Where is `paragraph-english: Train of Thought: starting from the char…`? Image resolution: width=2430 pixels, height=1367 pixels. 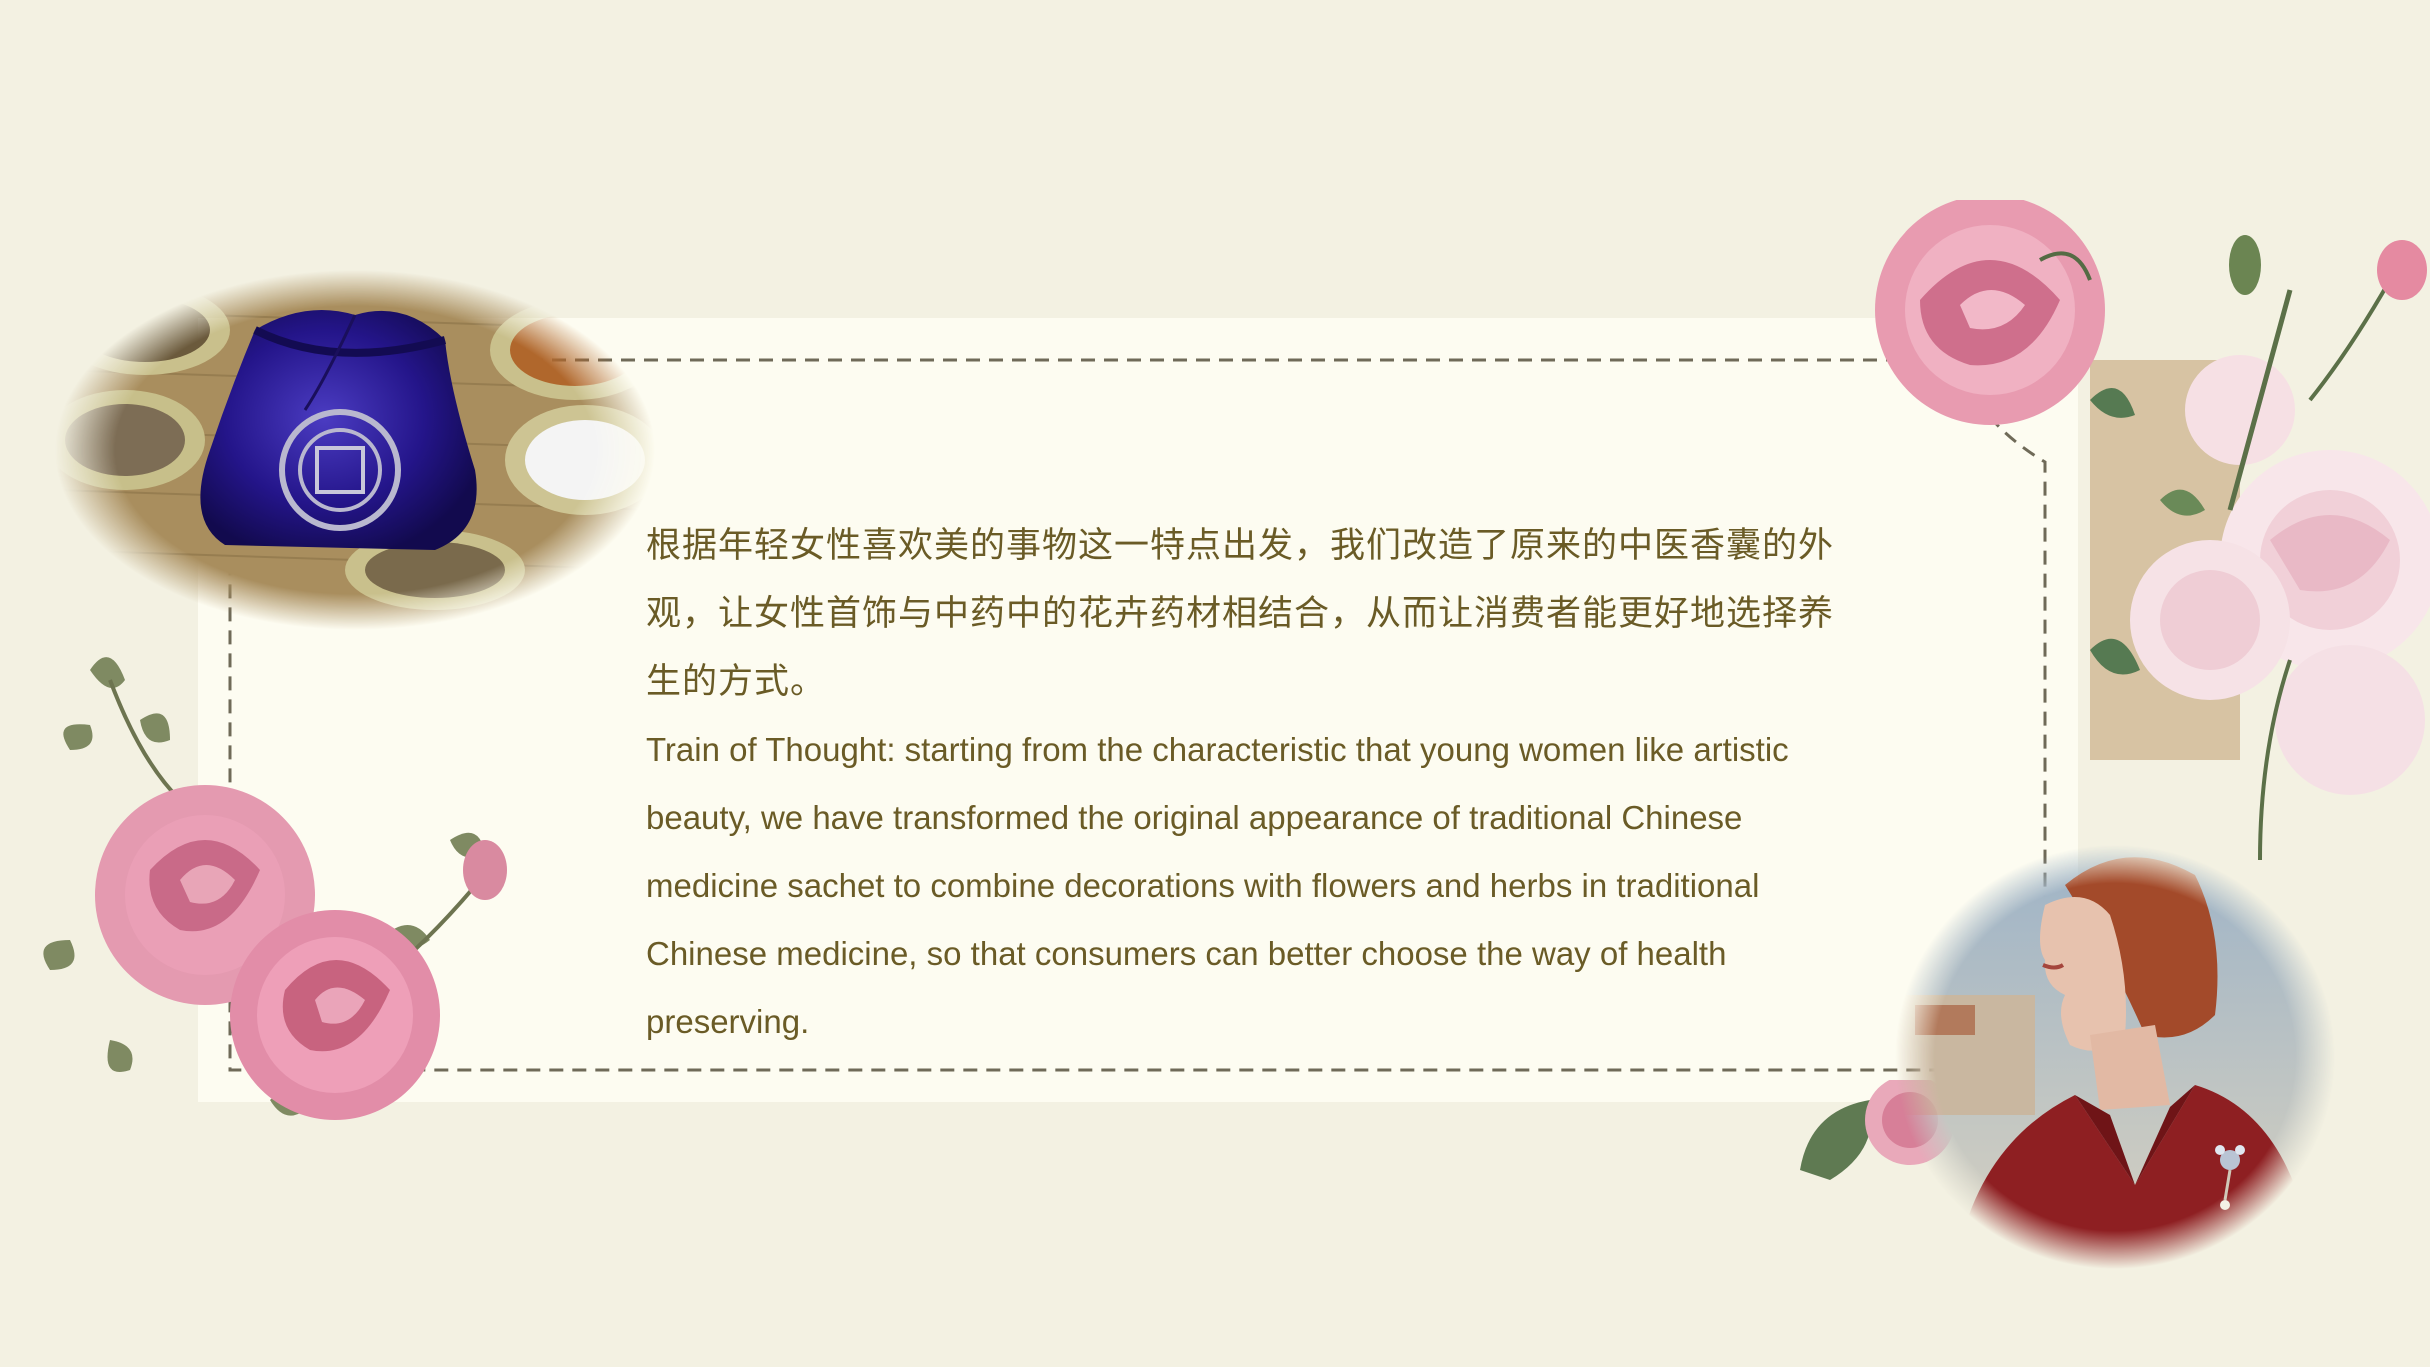
paragraph-english: Train of Thought: starting from the char… is located at coordinates (1217, 885).